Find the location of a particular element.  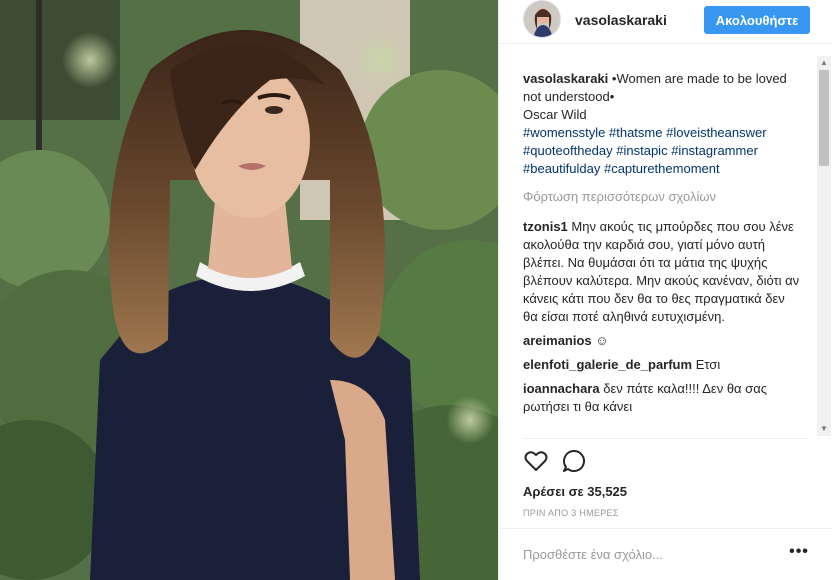

header-username: vasolaskaraki is located at coordinates (621, 20).